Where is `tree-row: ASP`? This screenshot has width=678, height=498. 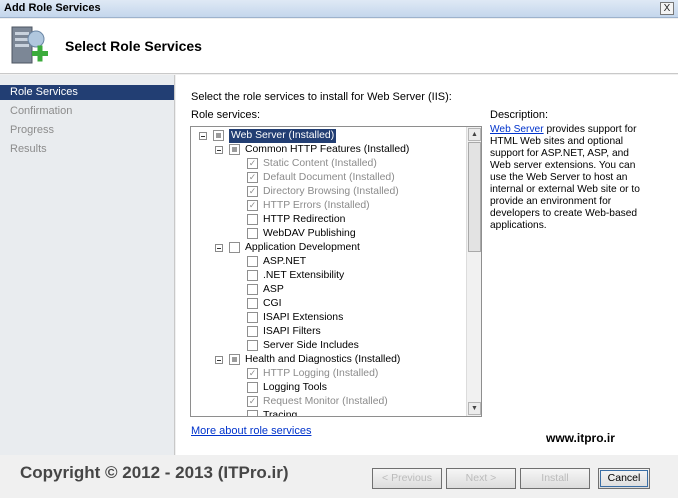
tree-row: ASP is located at coordinates (326, 290).